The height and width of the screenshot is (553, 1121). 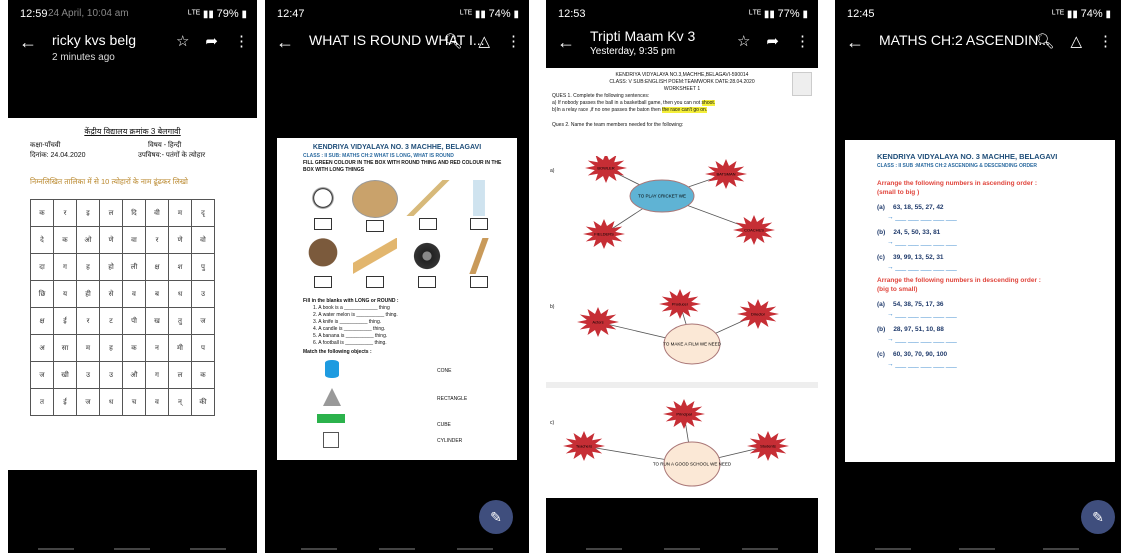 I want to click on burst-label: Producer, so click(x=680, y=304).